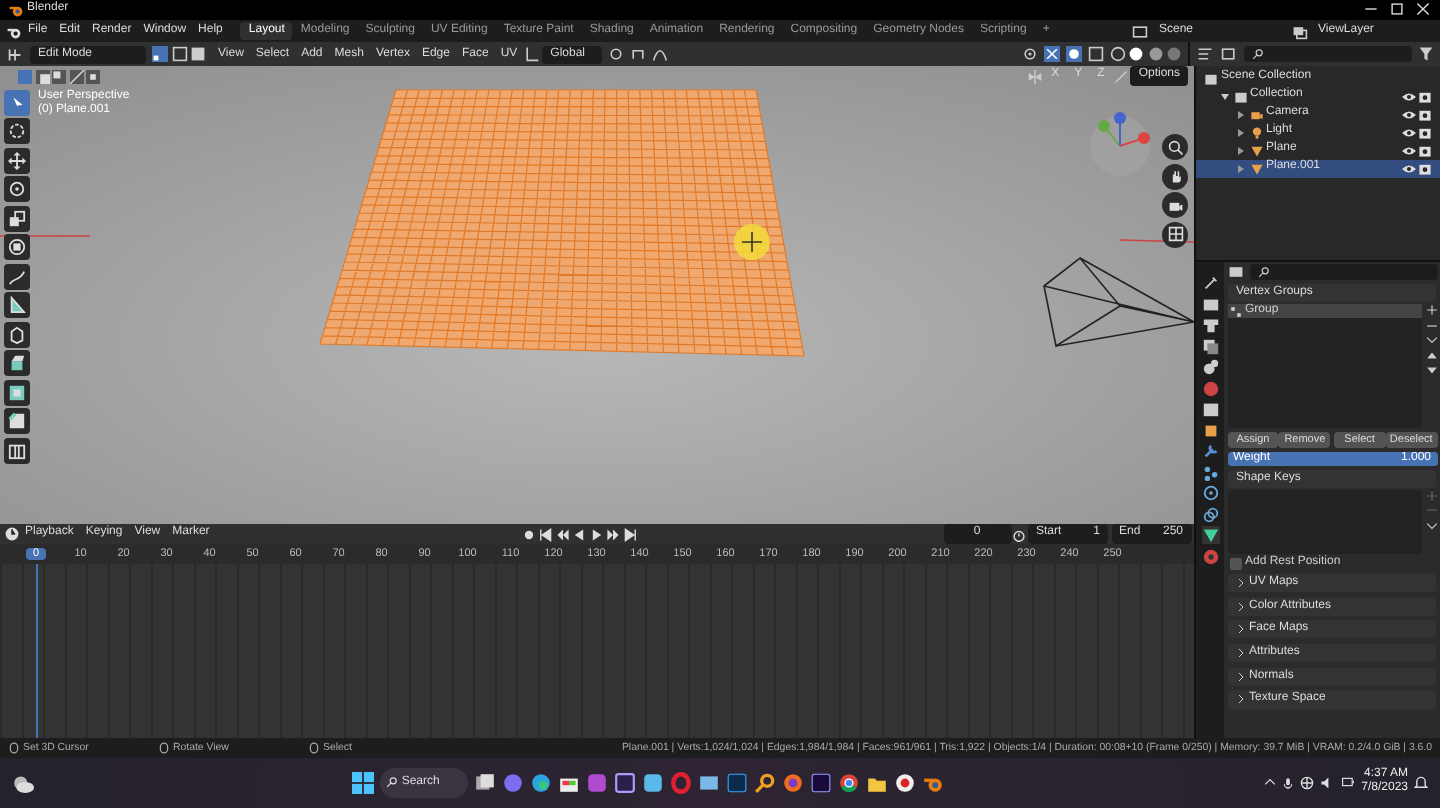  Describe the element at coordinates (198, 54) in the screenshot. I see `face-select-icon` at that location.